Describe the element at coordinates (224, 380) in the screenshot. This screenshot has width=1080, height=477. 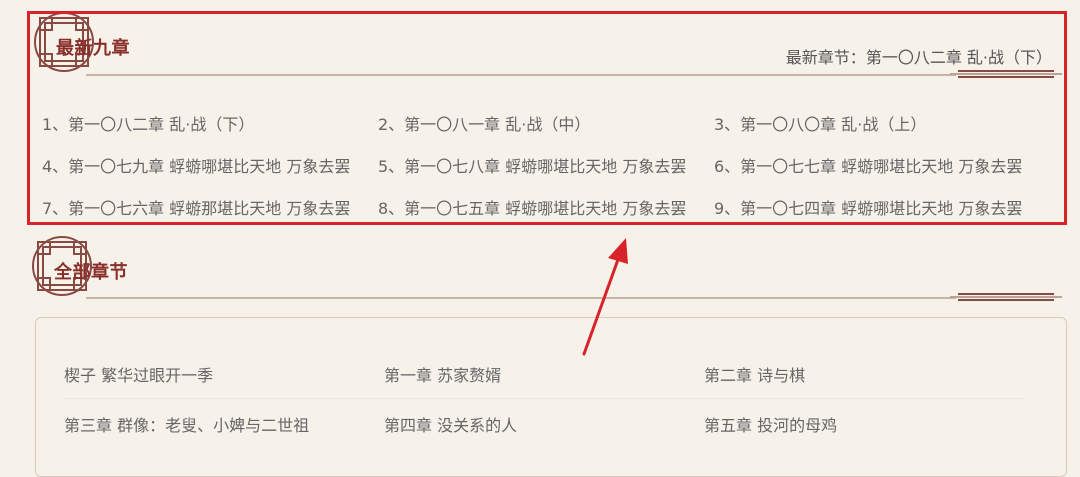
I see `chapter-link: 楔子 繁华过眼开一季` at that location.